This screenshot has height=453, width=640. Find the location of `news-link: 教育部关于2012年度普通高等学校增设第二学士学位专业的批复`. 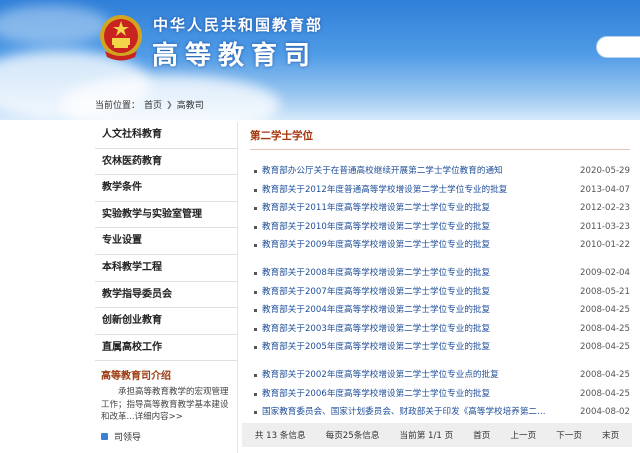

news-link: 教育部关于2012年度普通高等学校增设第二学士学位专业的批复 is located at coordinates (378, 190).